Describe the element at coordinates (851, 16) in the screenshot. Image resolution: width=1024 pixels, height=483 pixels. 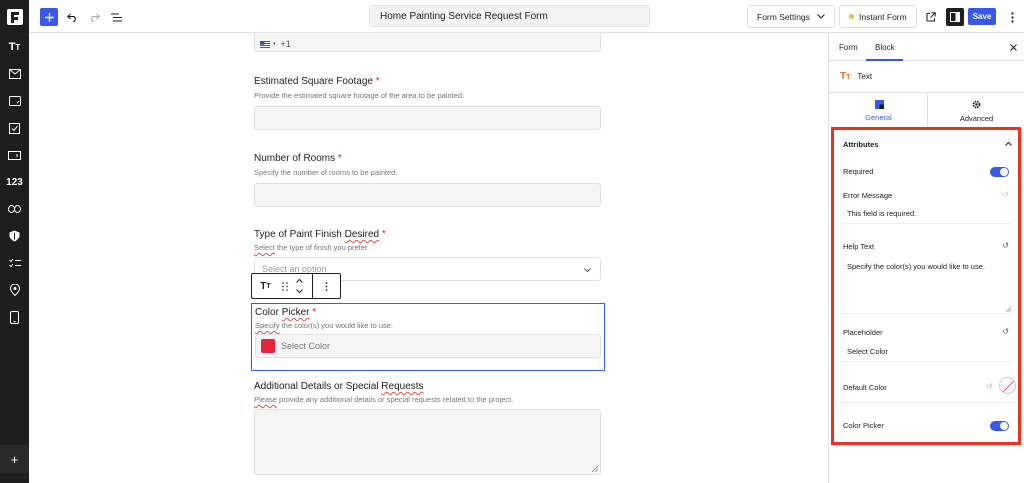
I see `status-dot-icon` at that location.